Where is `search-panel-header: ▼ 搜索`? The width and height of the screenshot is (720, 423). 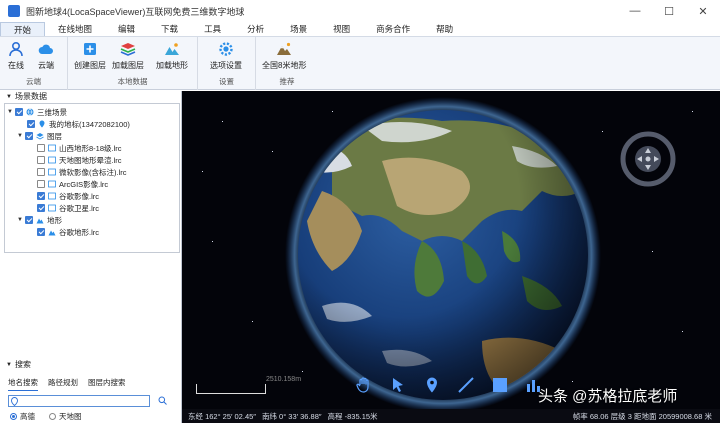
search-panel-header: ▼ 搜索 is located at coordinates (15, 364).